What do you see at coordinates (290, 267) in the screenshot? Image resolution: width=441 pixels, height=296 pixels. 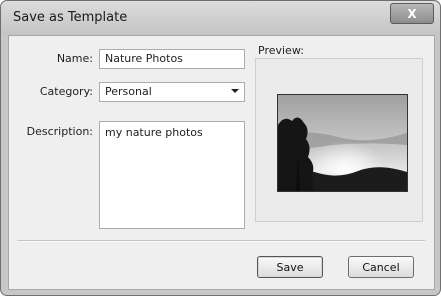 I see `save-button: Save` at bounding box center [290, 267].